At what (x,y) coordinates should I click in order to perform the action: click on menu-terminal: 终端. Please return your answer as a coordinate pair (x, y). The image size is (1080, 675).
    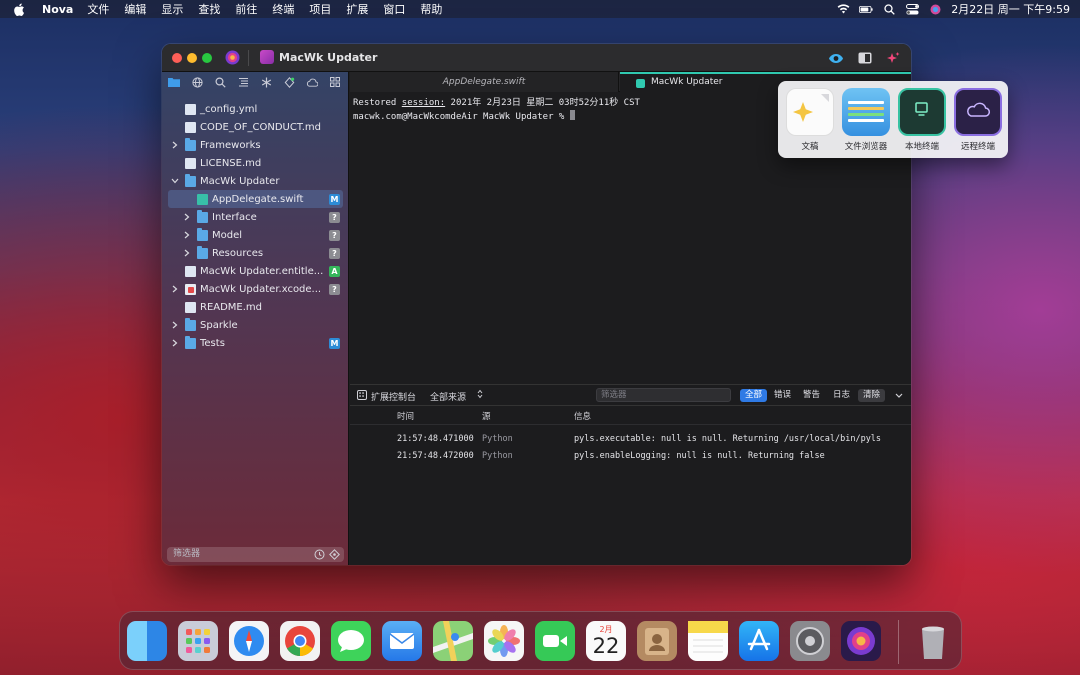
    Looking at the image, I should click on (283, 9).